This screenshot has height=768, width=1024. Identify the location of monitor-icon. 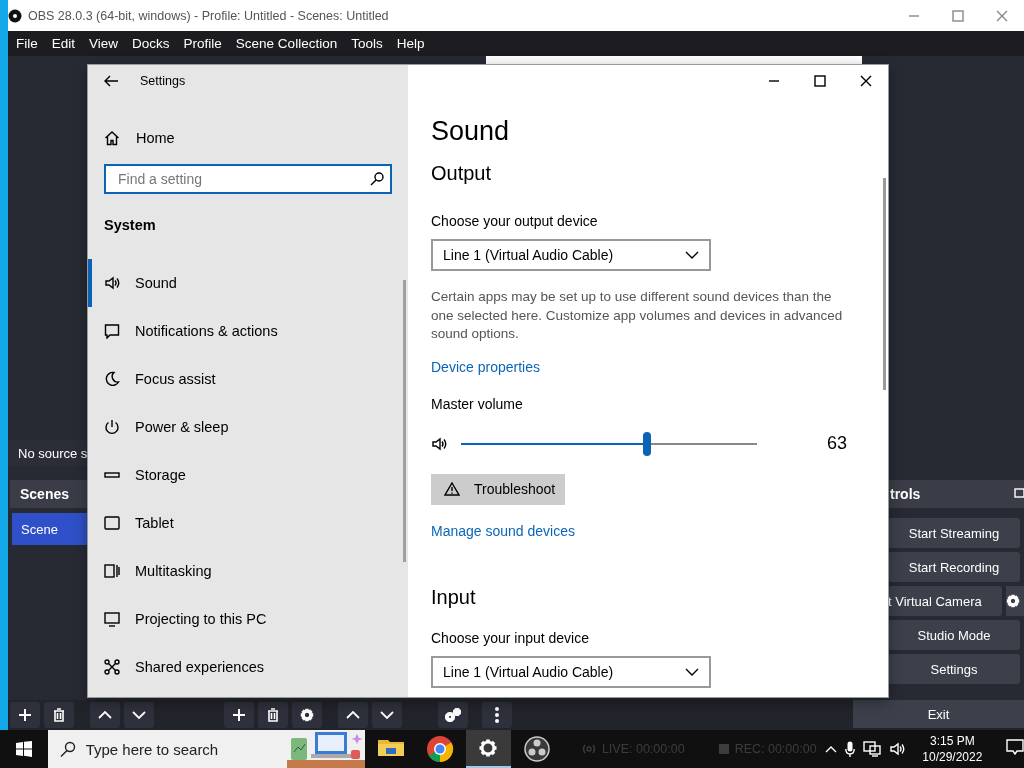
(112, 619).